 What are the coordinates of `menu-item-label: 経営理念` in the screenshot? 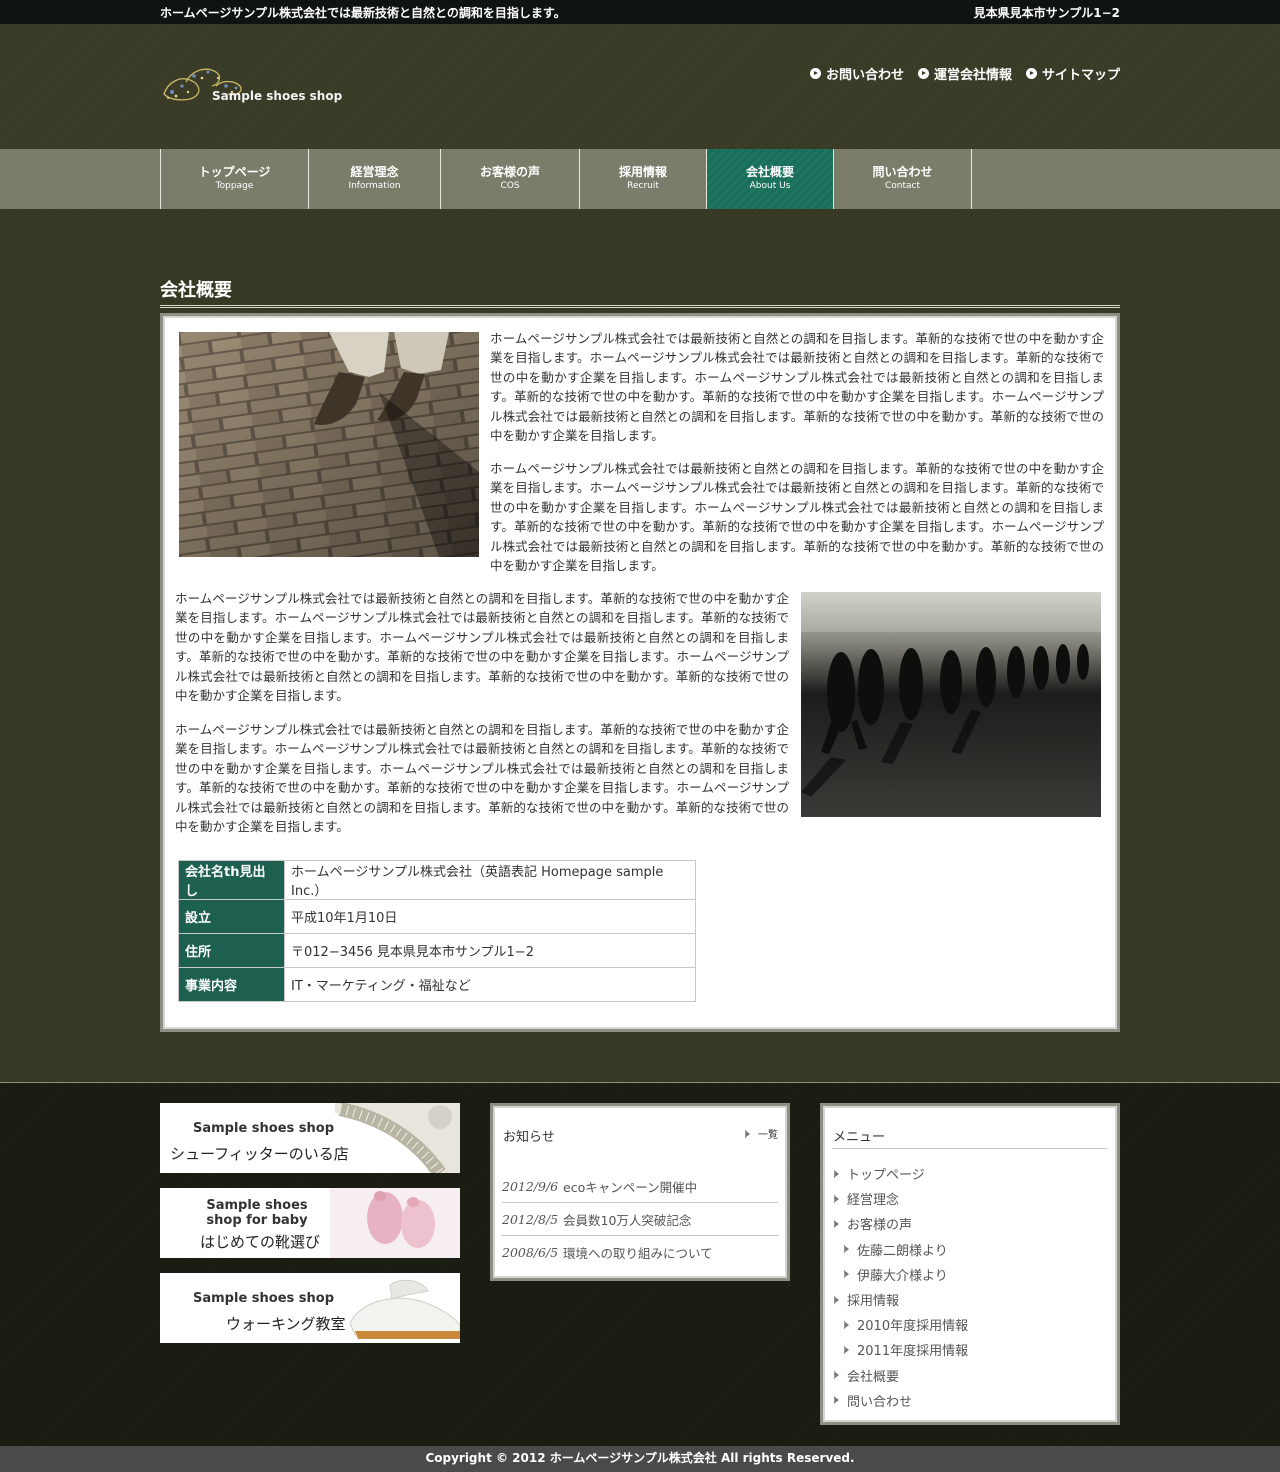 It's located at (873, 1201).